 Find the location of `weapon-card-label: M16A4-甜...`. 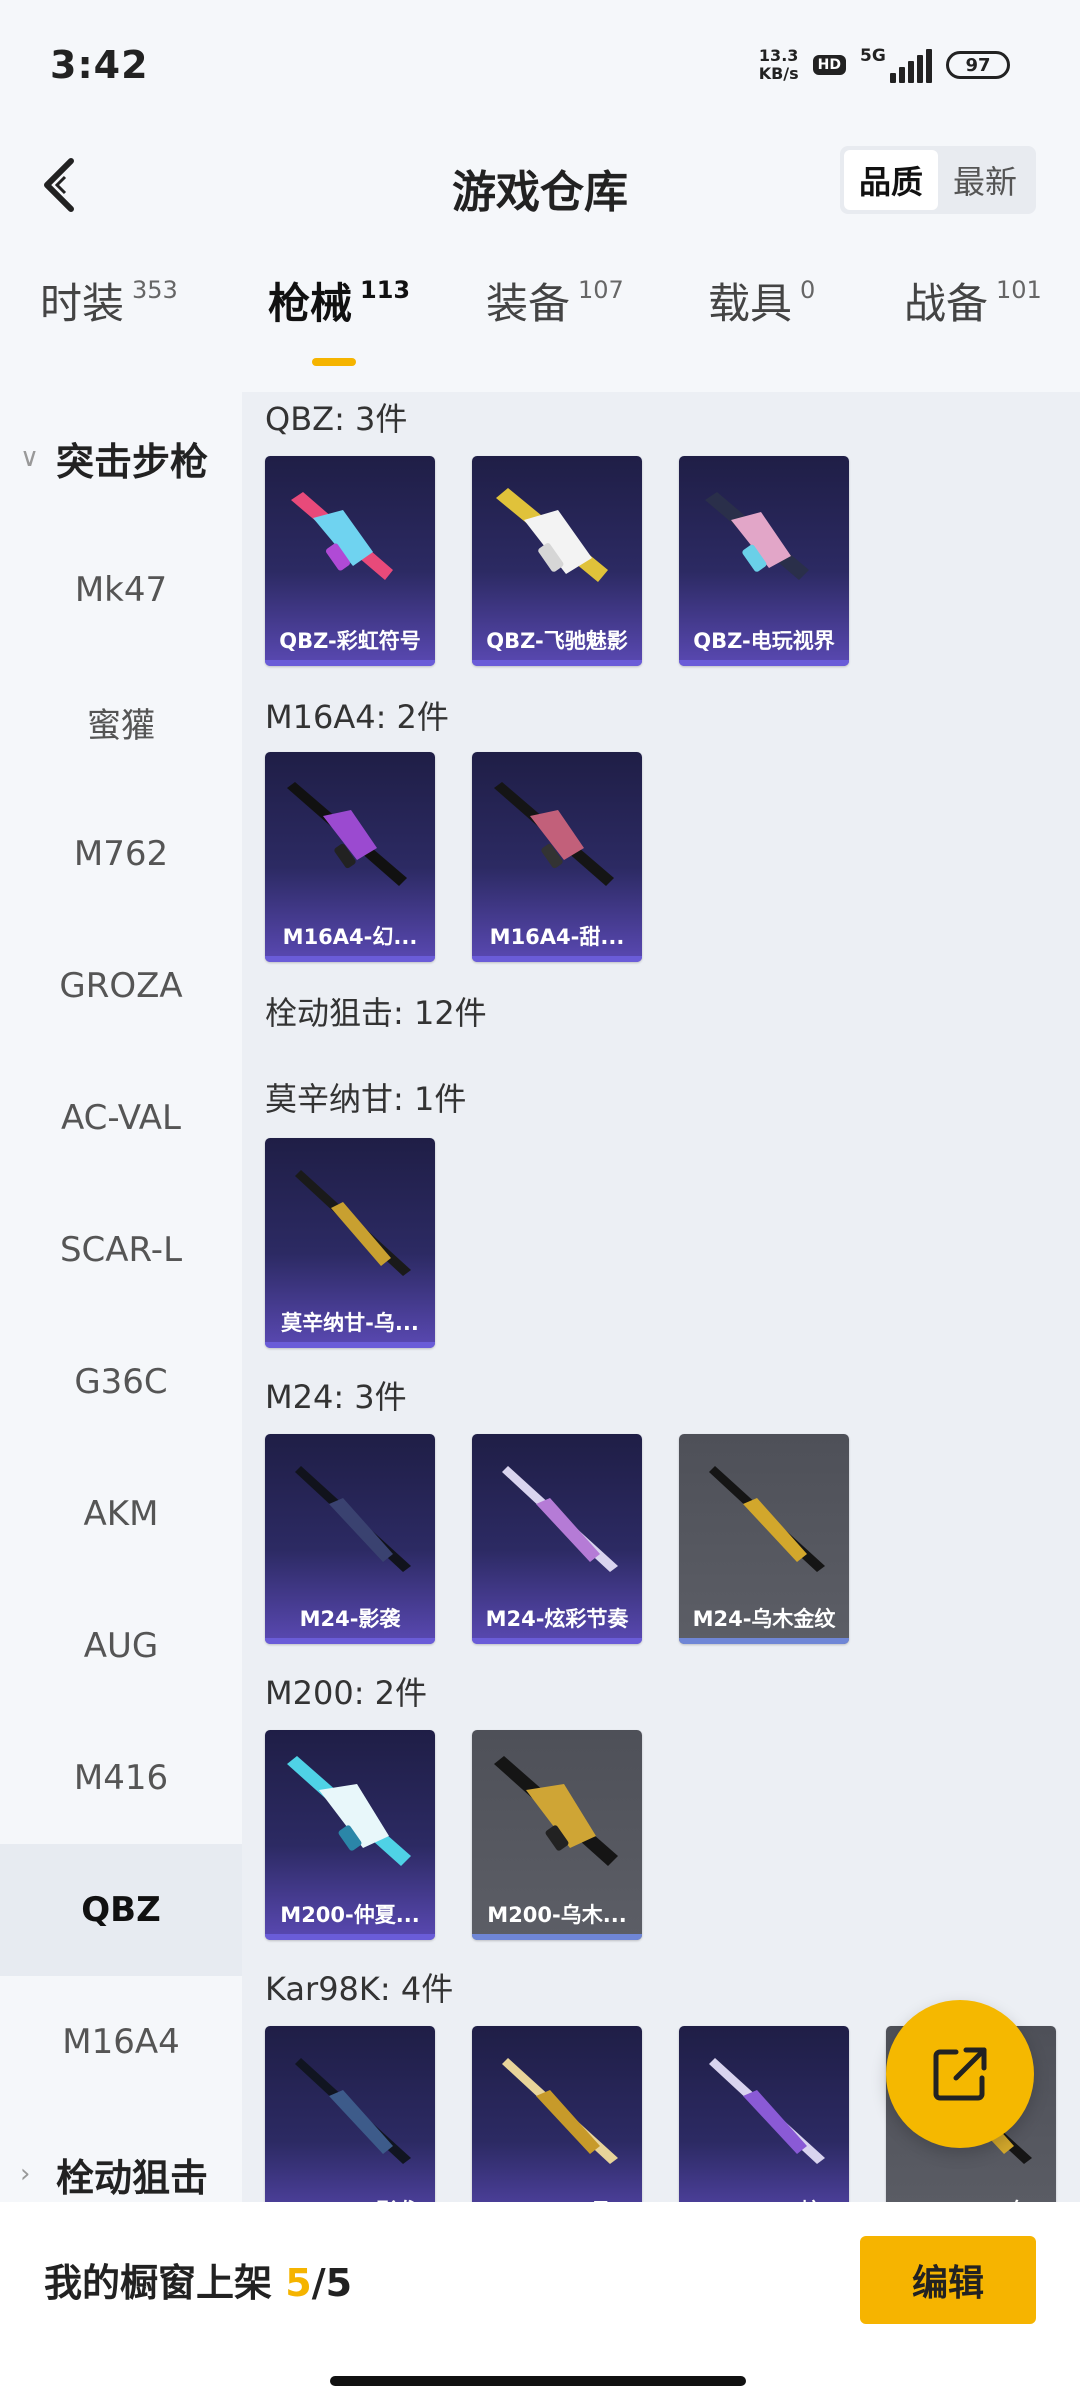

weapon-card-label: M16A4-甜... is located at coordinates (557, 937).